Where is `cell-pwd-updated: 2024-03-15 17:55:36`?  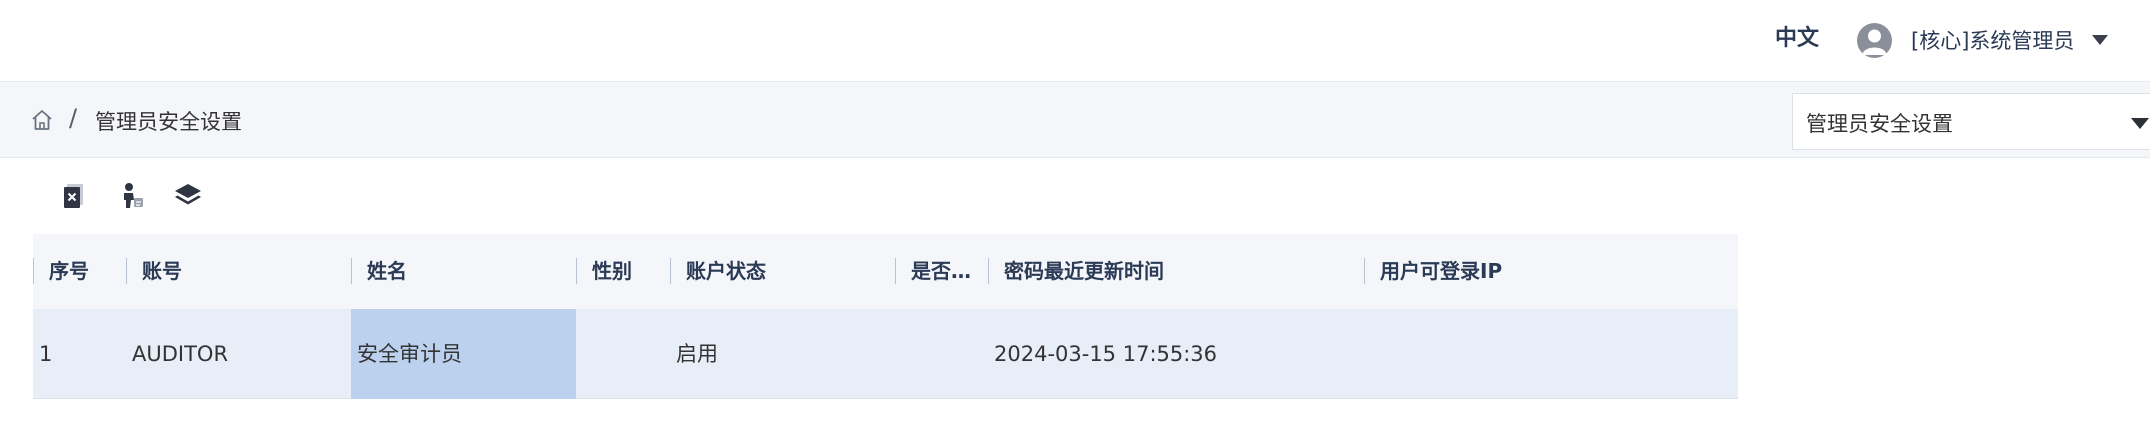
cell-pwd-updated: 2024-03-15 17:55:36 is located at coordinates (1106, 354).